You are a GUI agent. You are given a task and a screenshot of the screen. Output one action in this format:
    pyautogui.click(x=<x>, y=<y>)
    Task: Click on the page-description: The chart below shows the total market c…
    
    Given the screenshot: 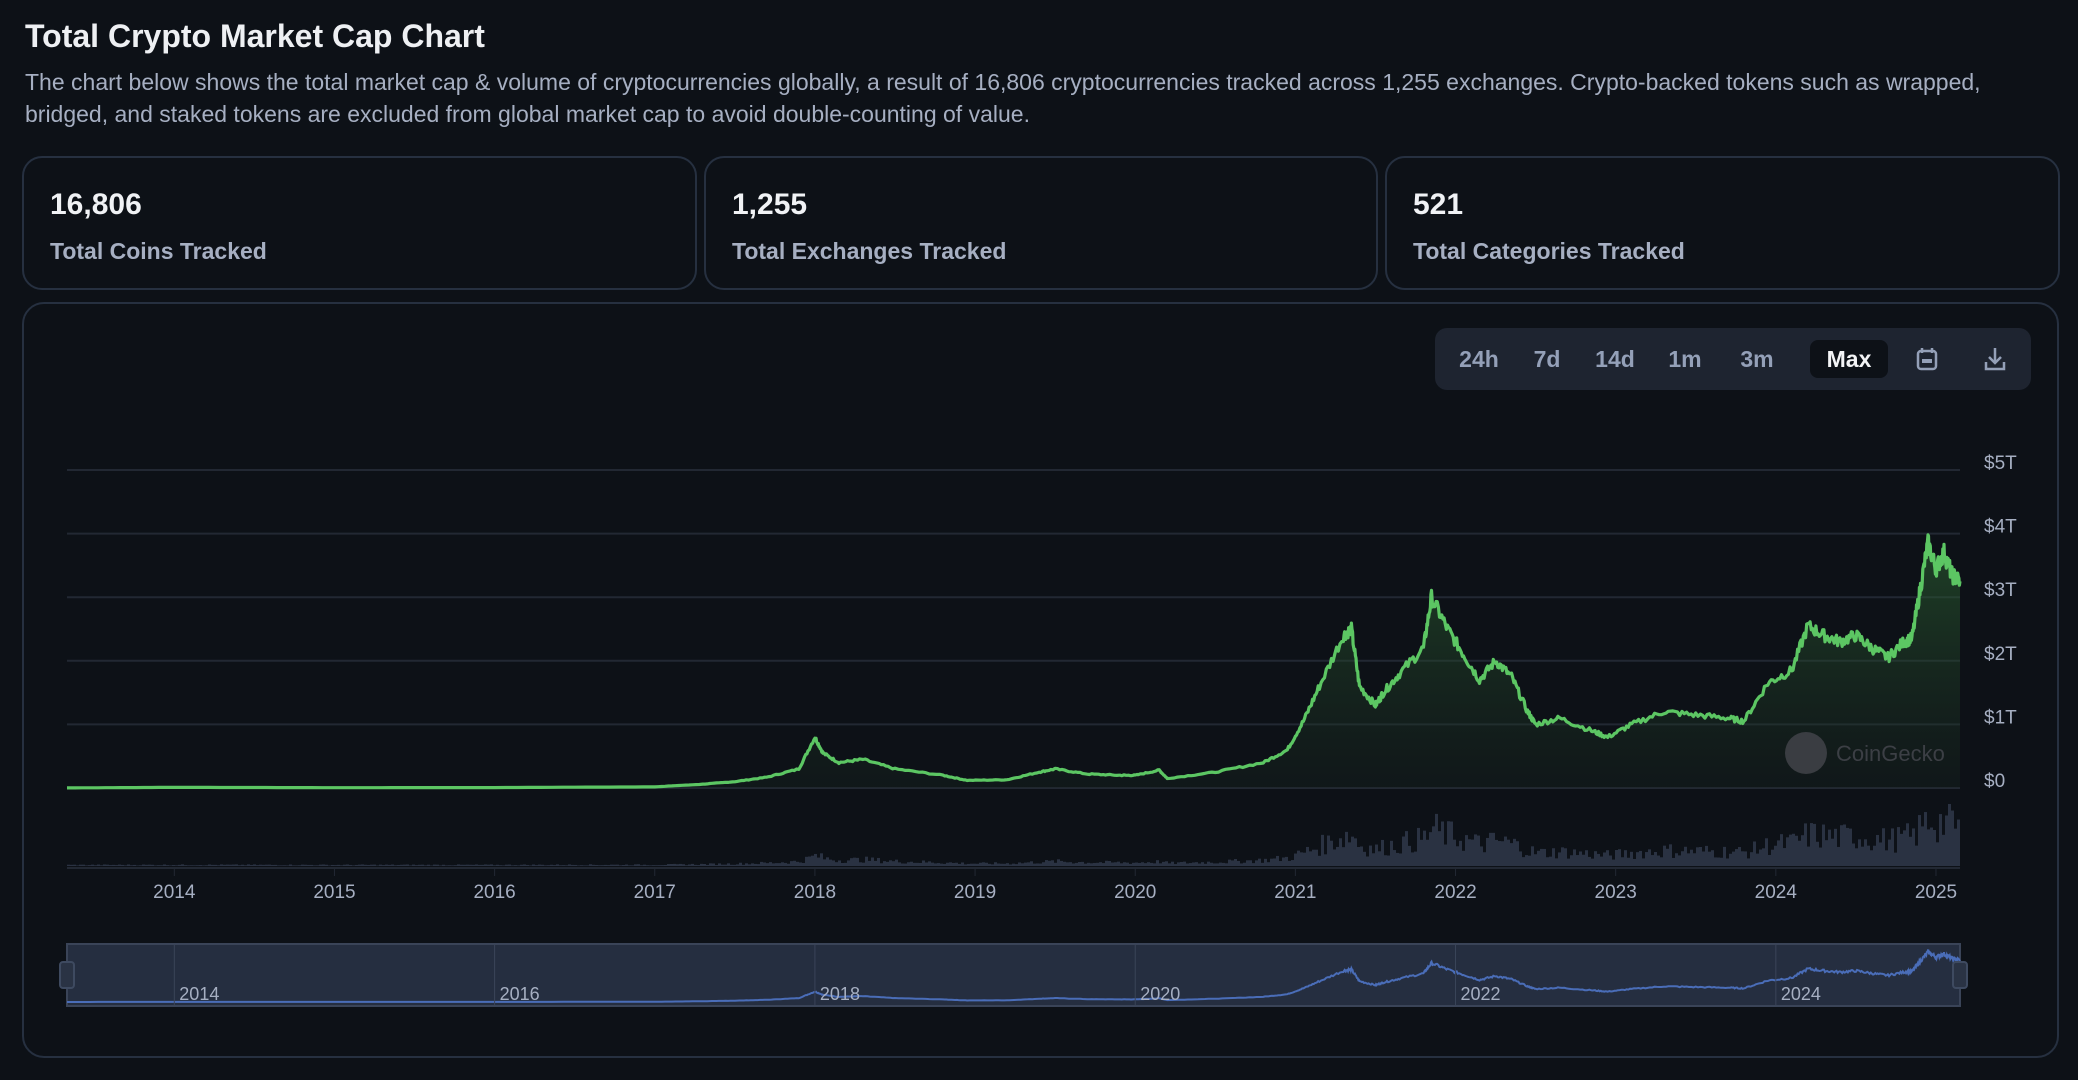 What is the action you would take?
    pyautogui.click(x=1003, y=98)
    